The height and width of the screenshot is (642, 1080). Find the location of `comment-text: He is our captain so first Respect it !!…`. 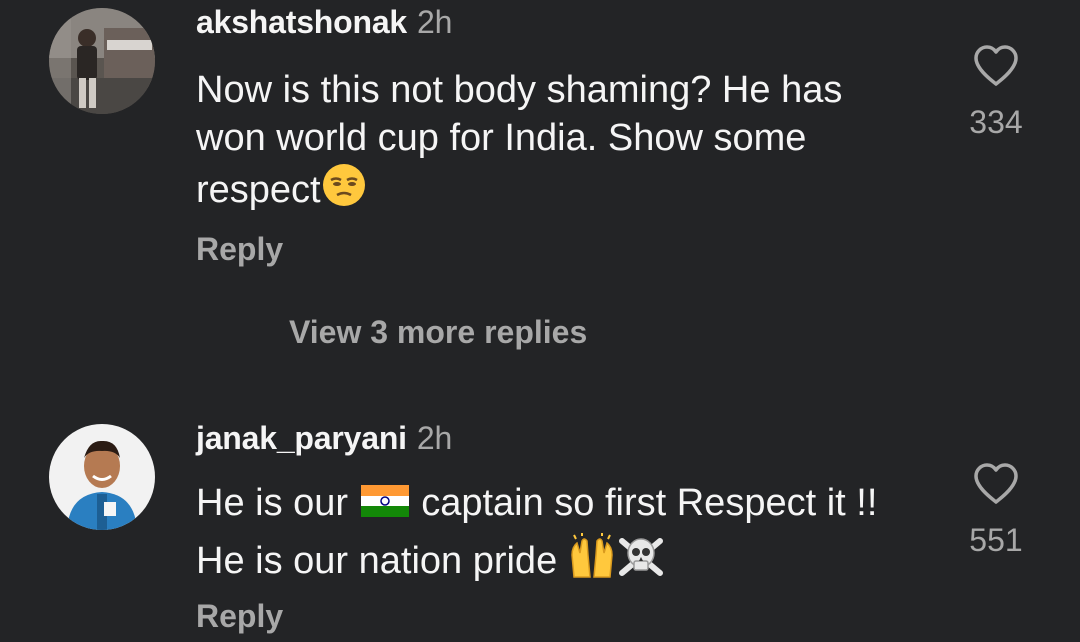

comment-text: He is our captain so first Respect it !!… is located at coordinates (566, 535).